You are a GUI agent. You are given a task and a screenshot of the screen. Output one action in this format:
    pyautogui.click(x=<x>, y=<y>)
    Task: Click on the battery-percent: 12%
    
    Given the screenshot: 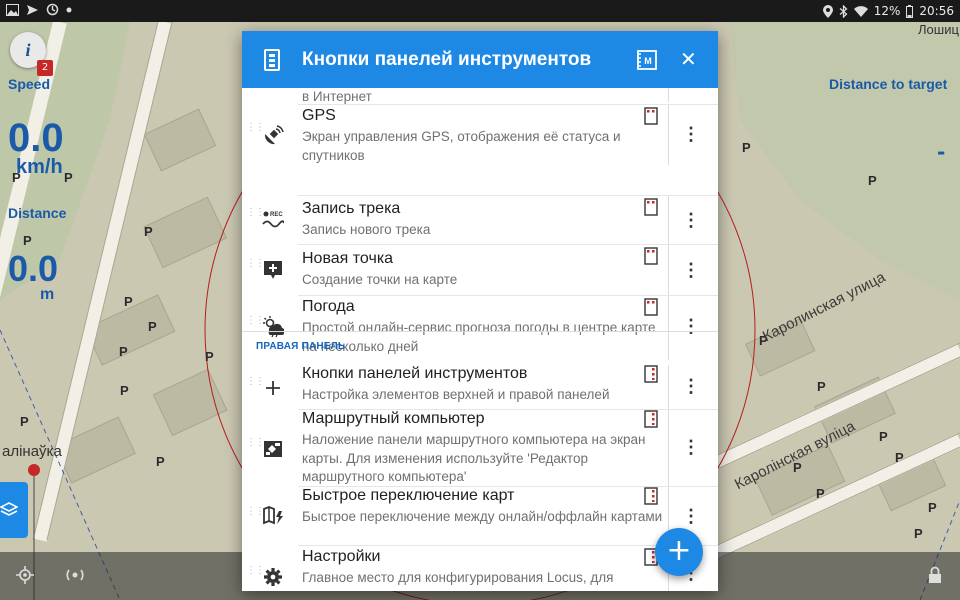 What is the action you would take?
    pyautogui.click(x=887, y=11)
    